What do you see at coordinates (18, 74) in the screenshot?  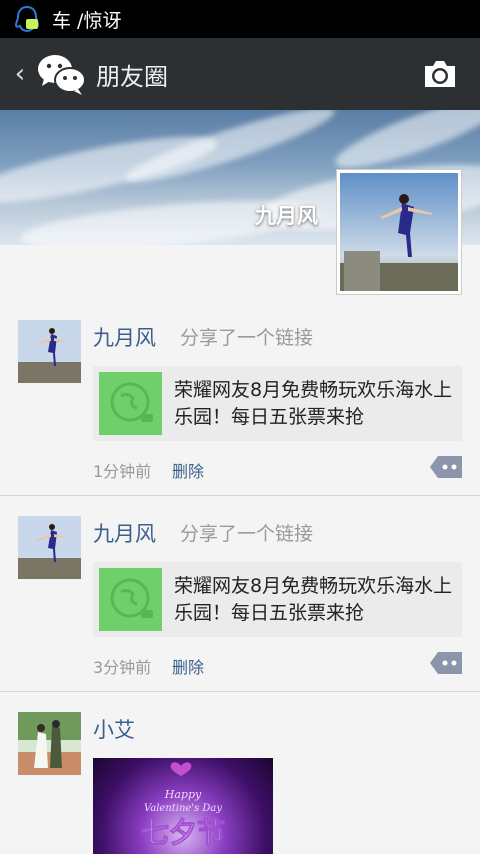 I see `back-button: ‹` at bounding box center [18, 74].